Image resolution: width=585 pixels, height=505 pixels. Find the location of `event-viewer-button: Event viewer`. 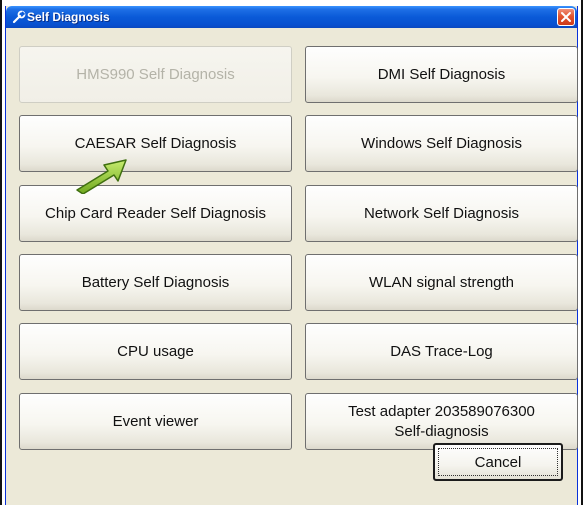

event-viewer-button: Event viewer is located at coordinates (155, 421).